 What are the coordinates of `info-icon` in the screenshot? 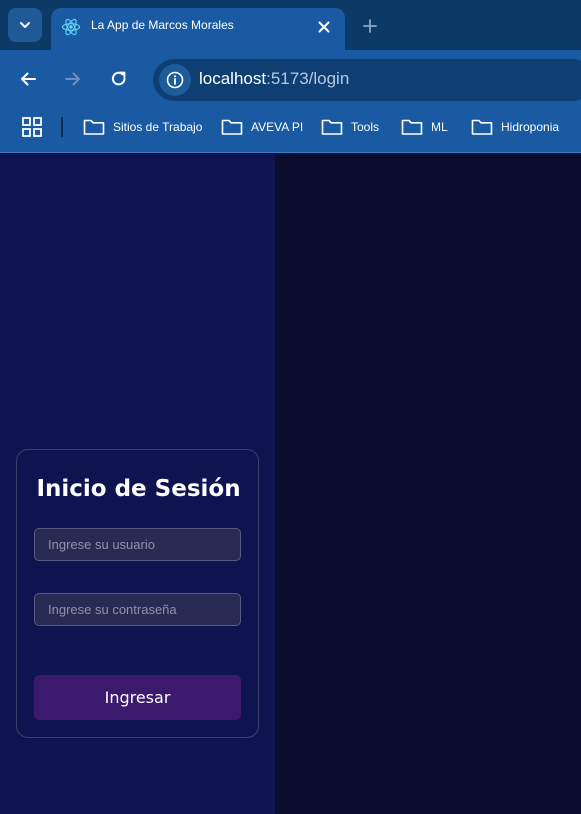 It's located at (175, 80).